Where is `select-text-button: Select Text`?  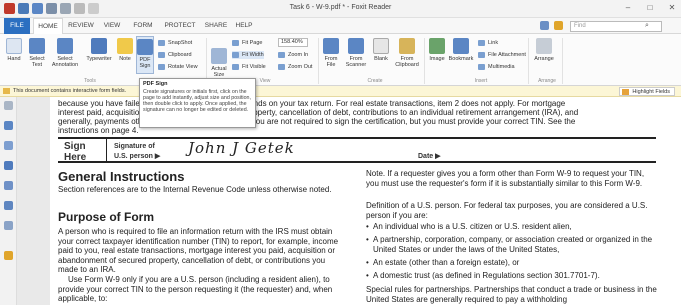 select-text-button: Select Text is located at coordinates (37, 53).